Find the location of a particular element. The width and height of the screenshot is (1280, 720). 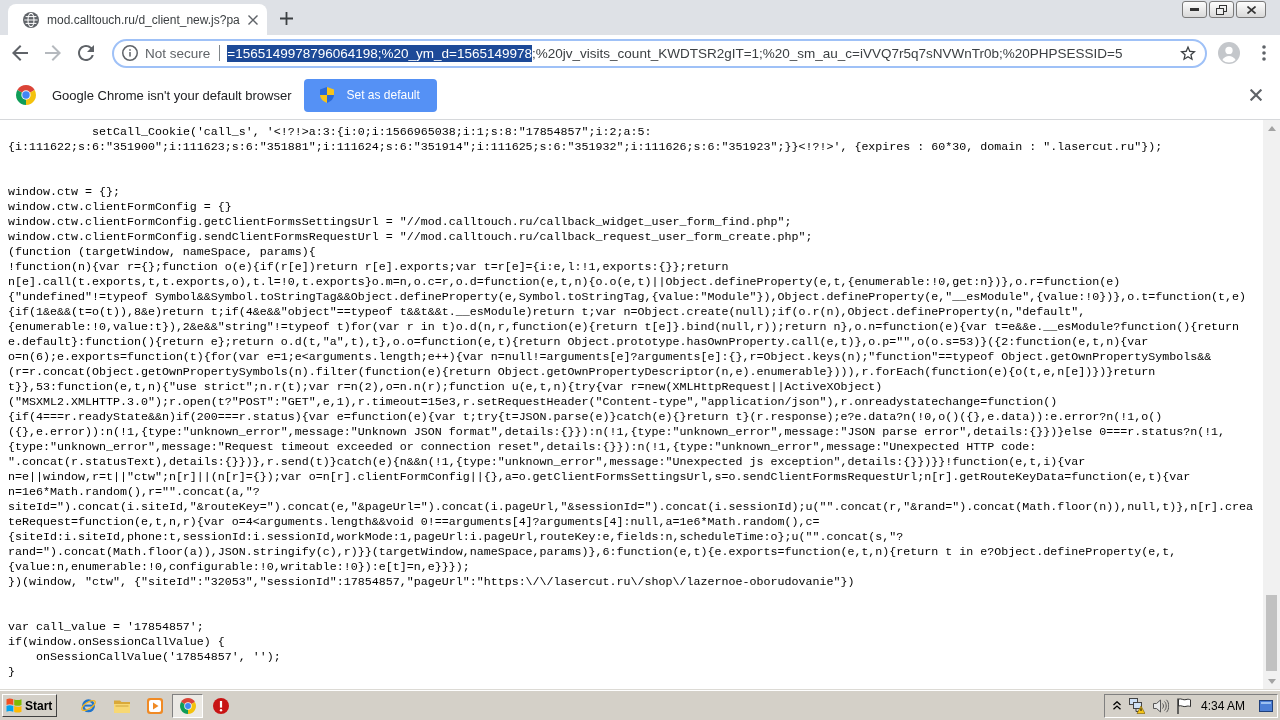

reload-icon is located at coordinates (86, 53).